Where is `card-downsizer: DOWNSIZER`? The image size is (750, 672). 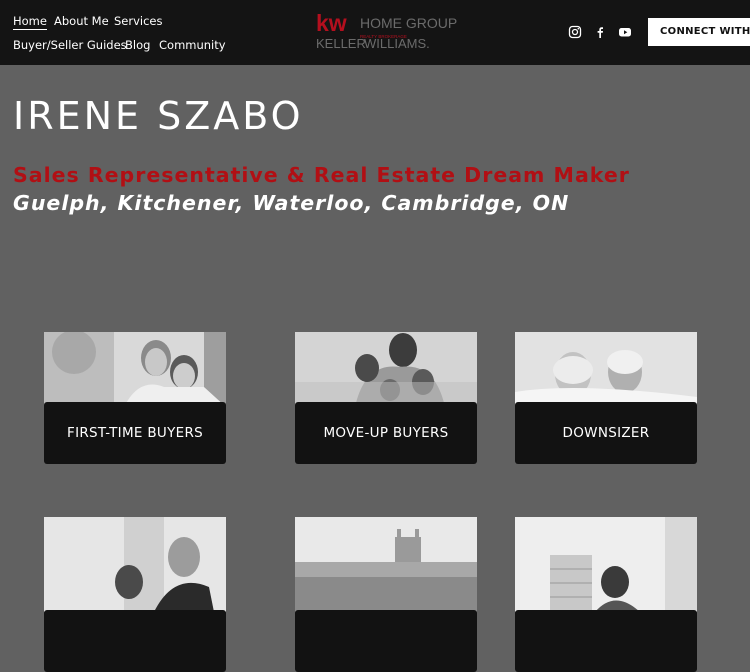
card-downsizer: DOWNSIZER is located at coordinates (606, 398).